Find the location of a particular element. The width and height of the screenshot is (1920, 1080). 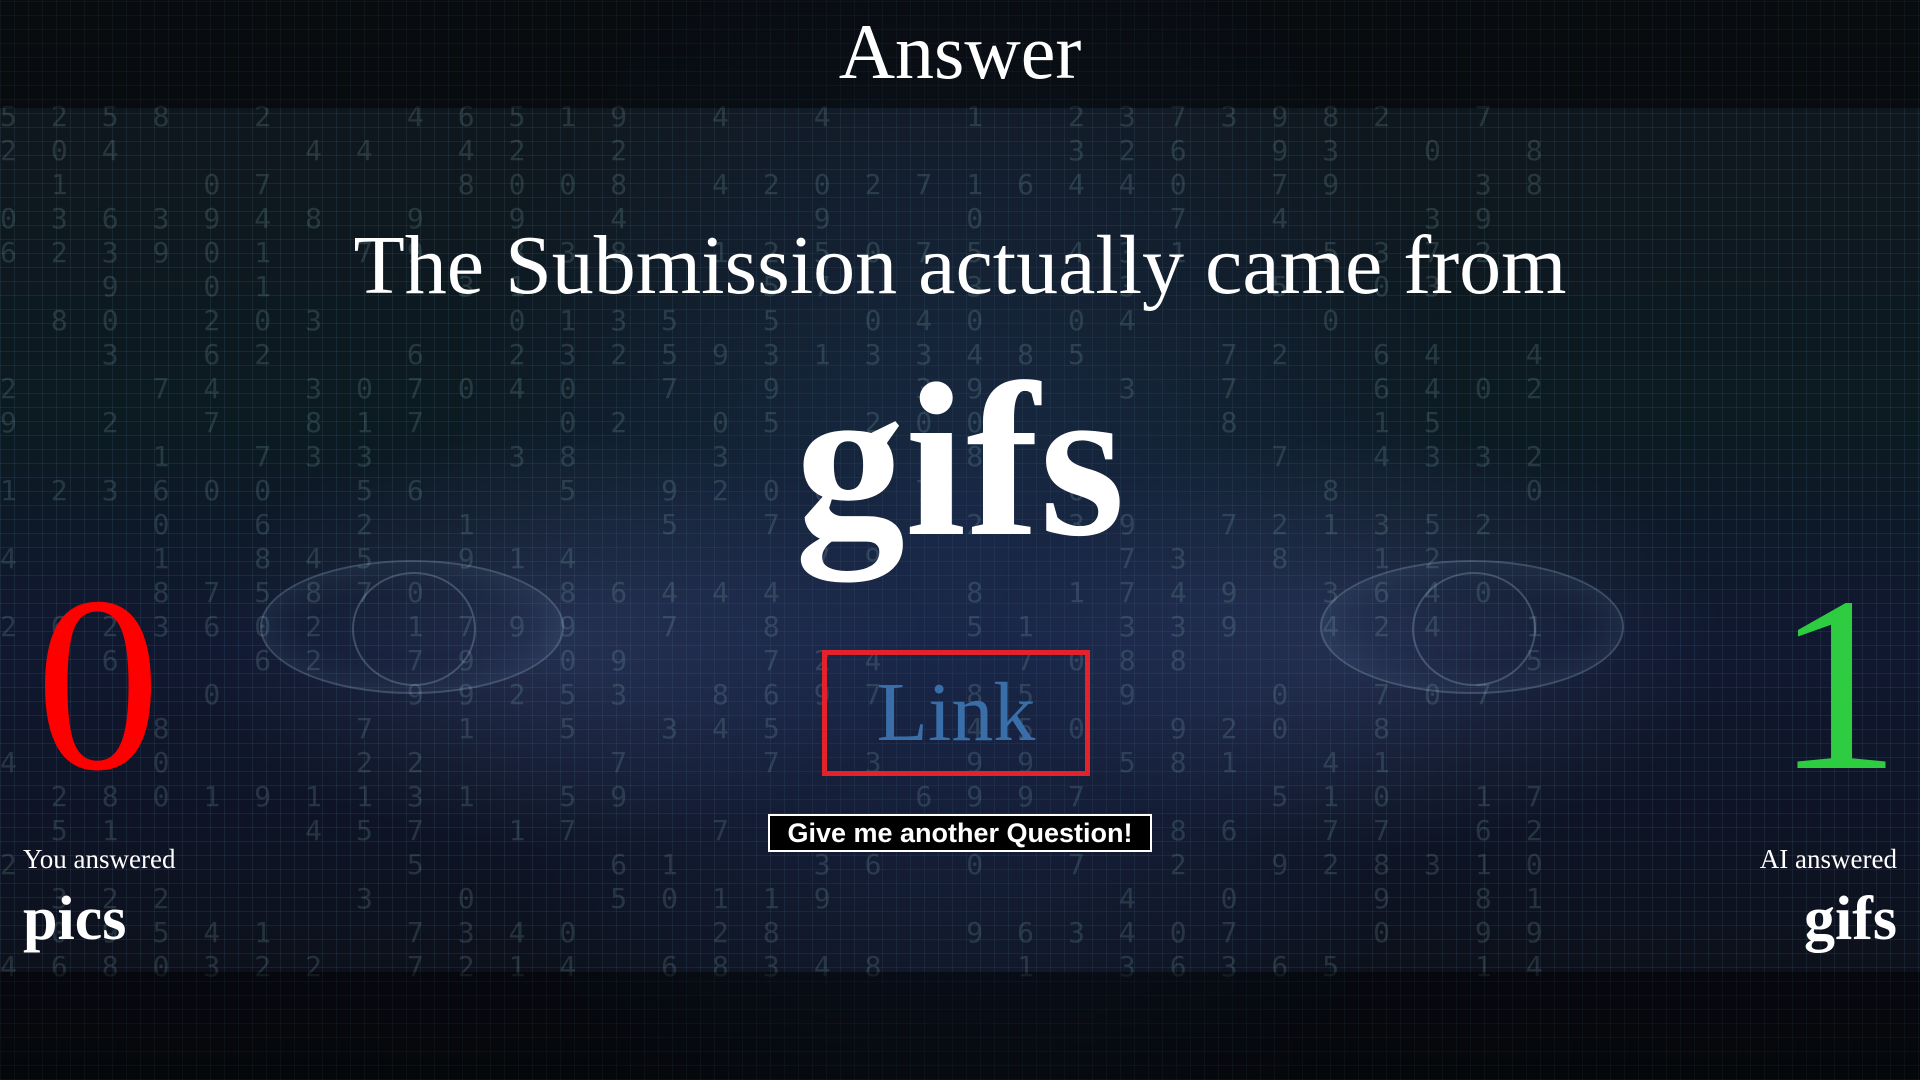

submission-link: Link is located at coordinates (956, 713).